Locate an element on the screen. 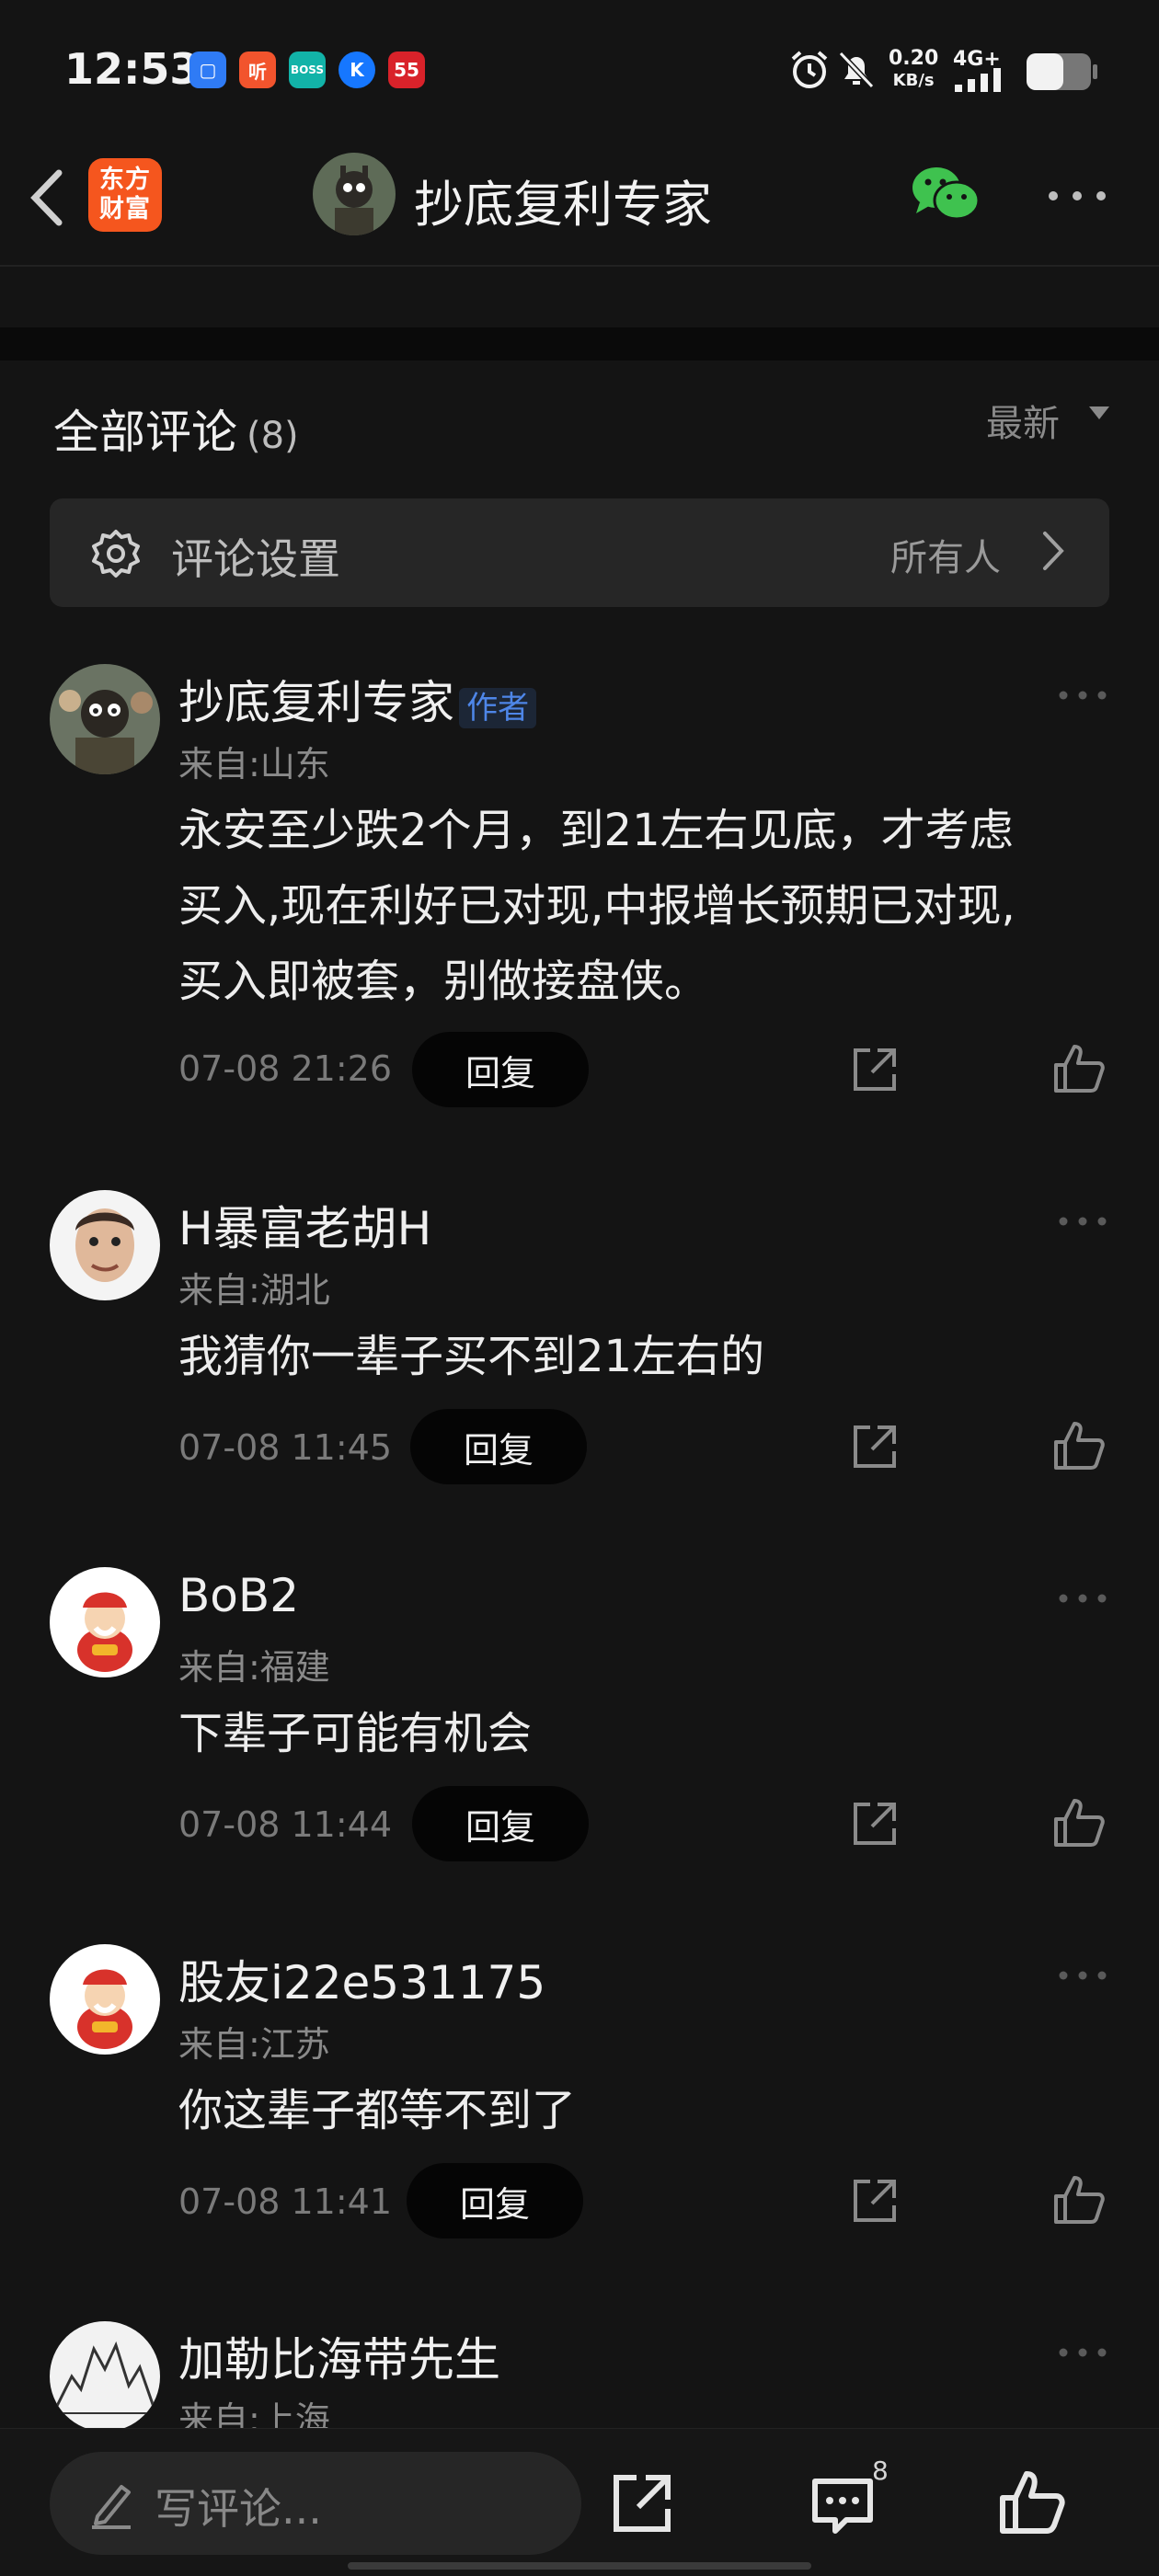 The image size is (1159, 2576). comment-location: 来自:江苏 is located at coordinates (254, 2045).